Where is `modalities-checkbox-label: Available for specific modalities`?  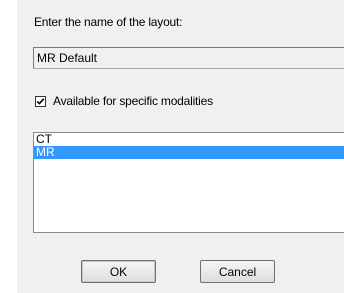
modalities-checkbox-label: Available for specific modalities is located at coordinates (133, 101).